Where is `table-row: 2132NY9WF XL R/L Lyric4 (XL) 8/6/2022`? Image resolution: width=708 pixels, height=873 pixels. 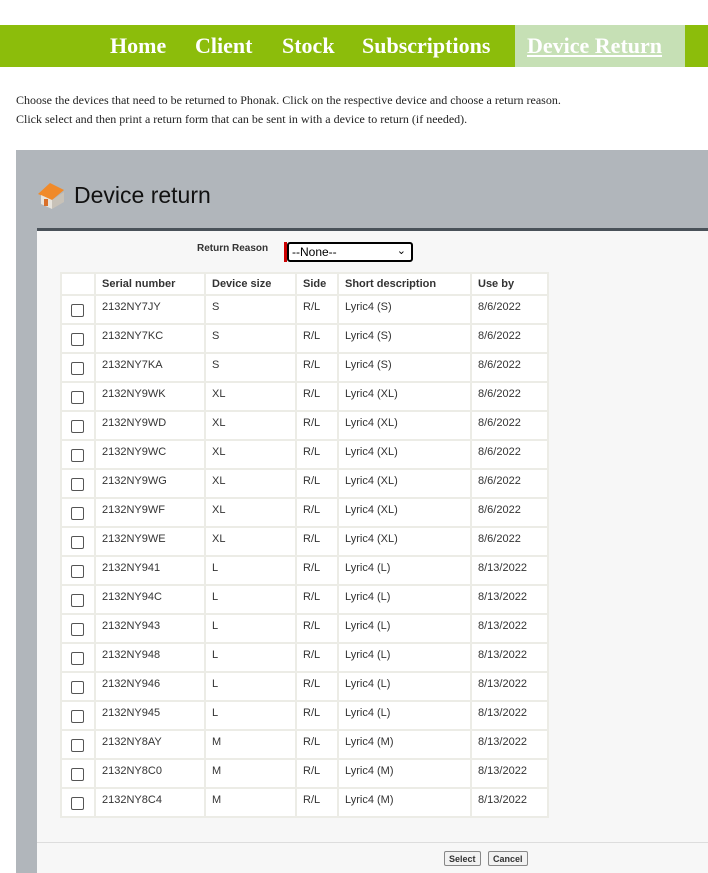 table-row: 2132NY9WF XL R/L Lyric4 (XL) 8/6/2022 is located at coordinates (304, 512).